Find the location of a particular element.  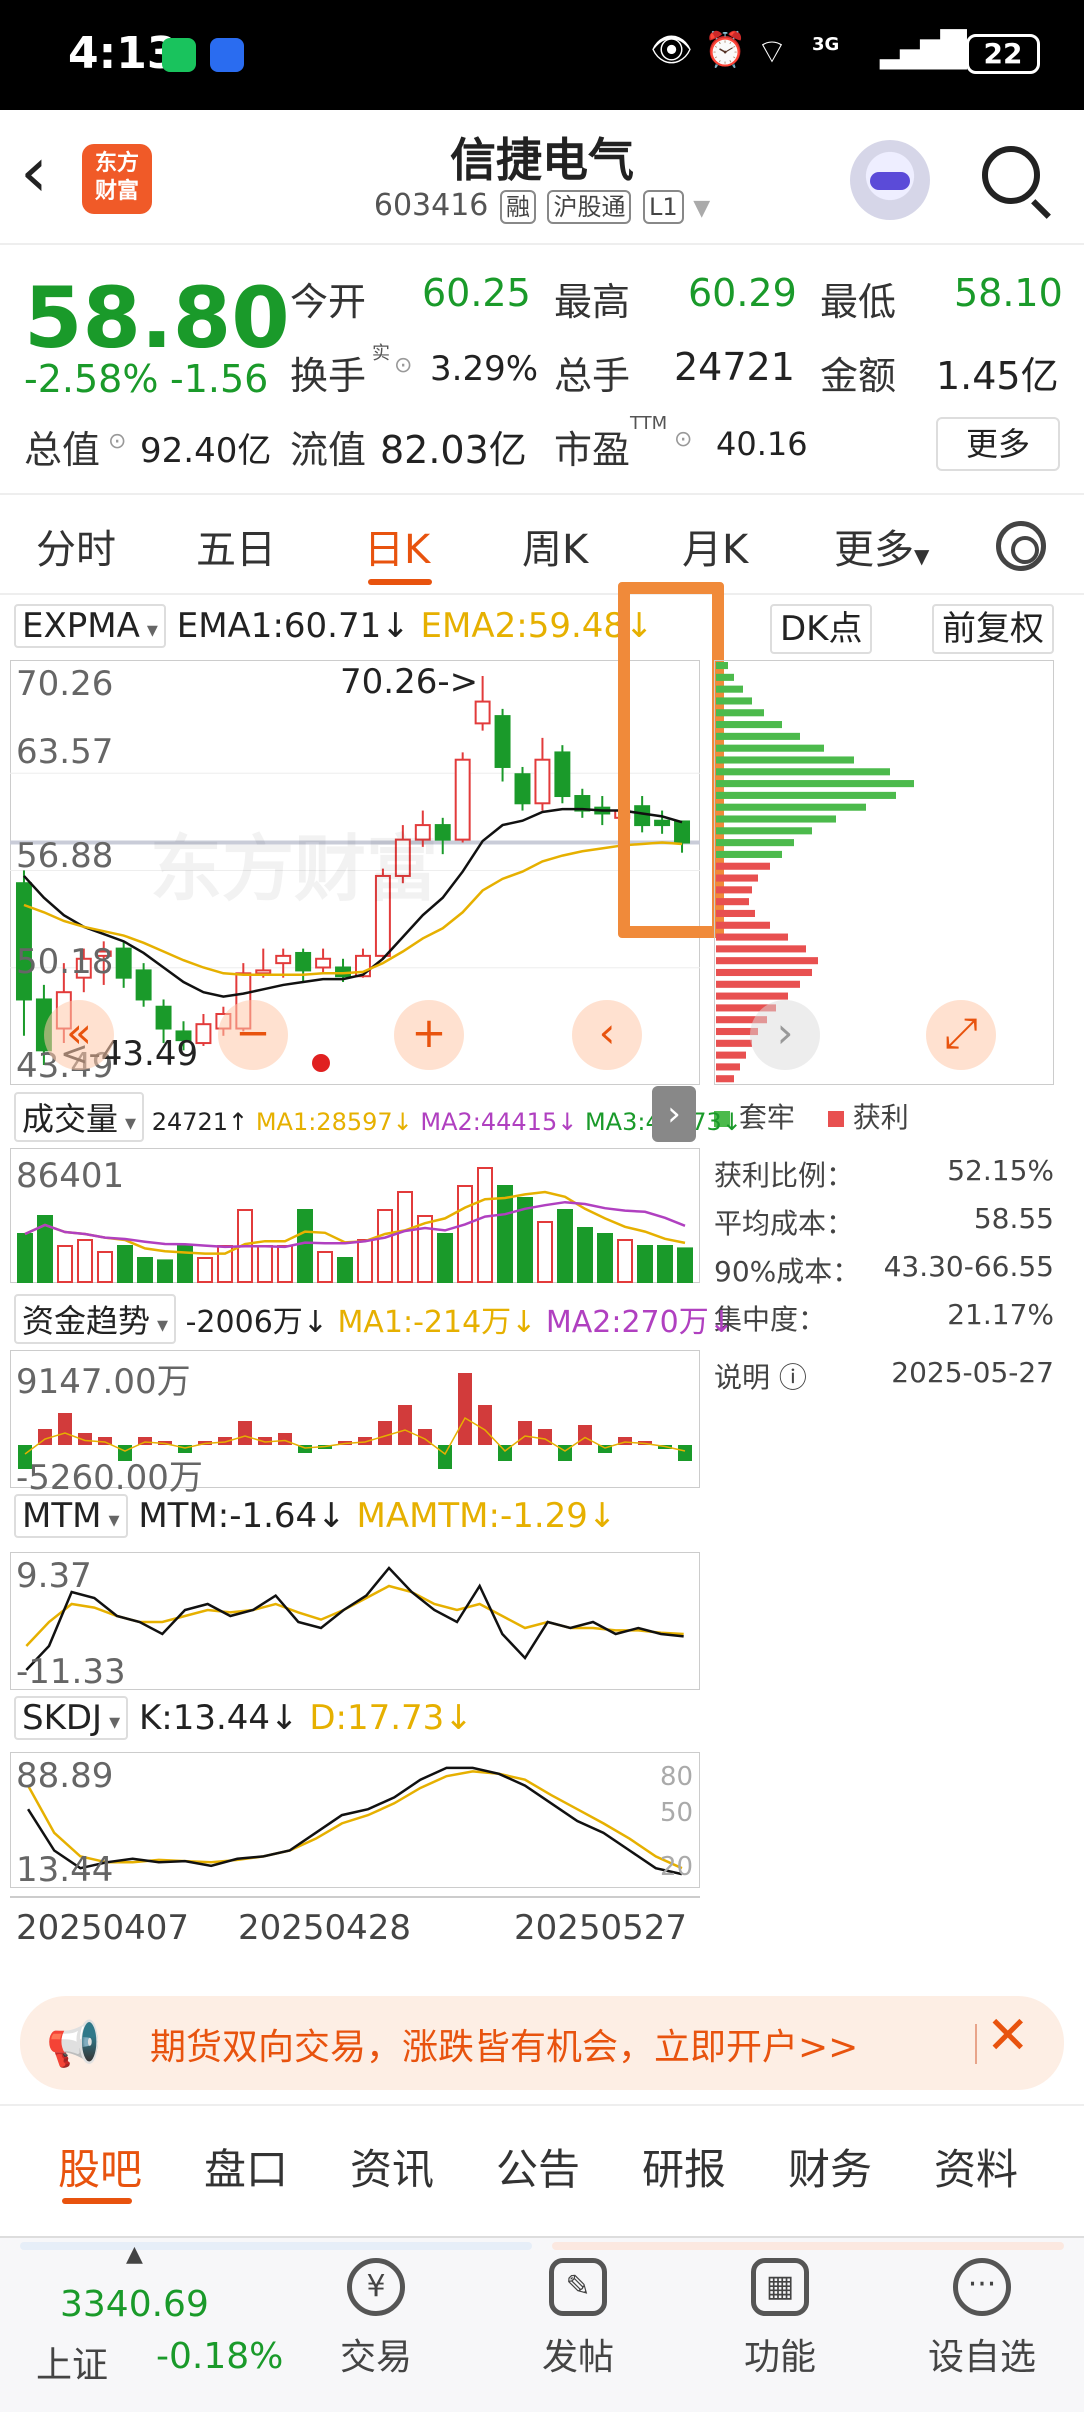

index-name: 上证 is located at coordinates (72, 2365).